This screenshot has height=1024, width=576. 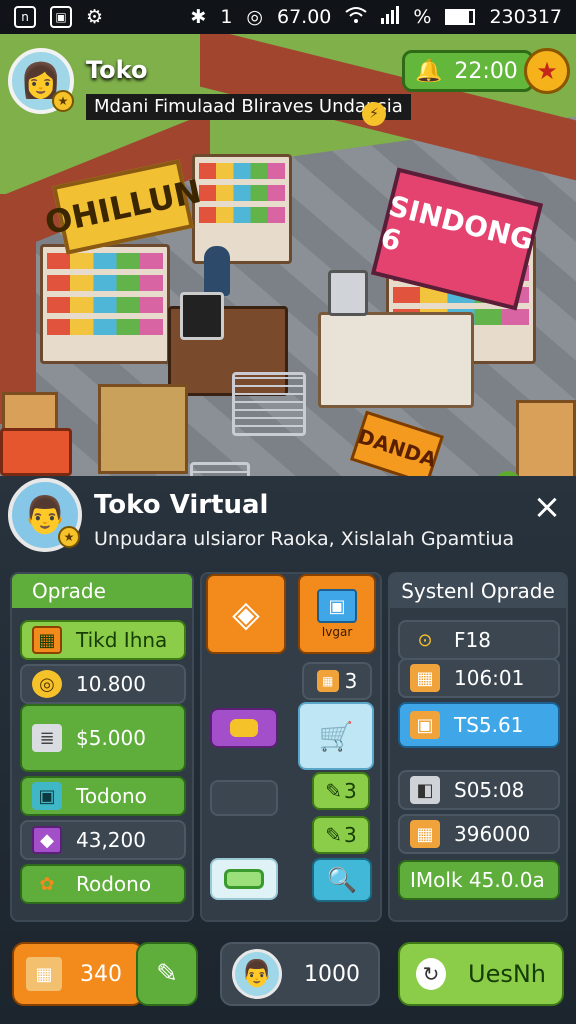 What do you see at coordinates (356, 17) in the screenshot?
I see `wifi-icon` at bounding box center [356, 17].